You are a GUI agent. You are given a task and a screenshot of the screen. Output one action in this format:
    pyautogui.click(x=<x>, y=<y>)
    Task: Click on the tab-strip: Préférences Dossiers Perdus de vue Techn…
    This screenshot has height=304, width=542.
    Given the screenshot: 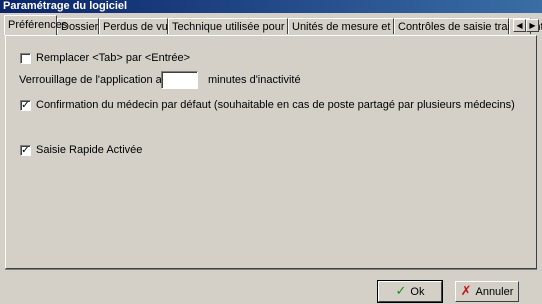 What is the action you would take?
    pyautogui.click(x=273, y=25)
    